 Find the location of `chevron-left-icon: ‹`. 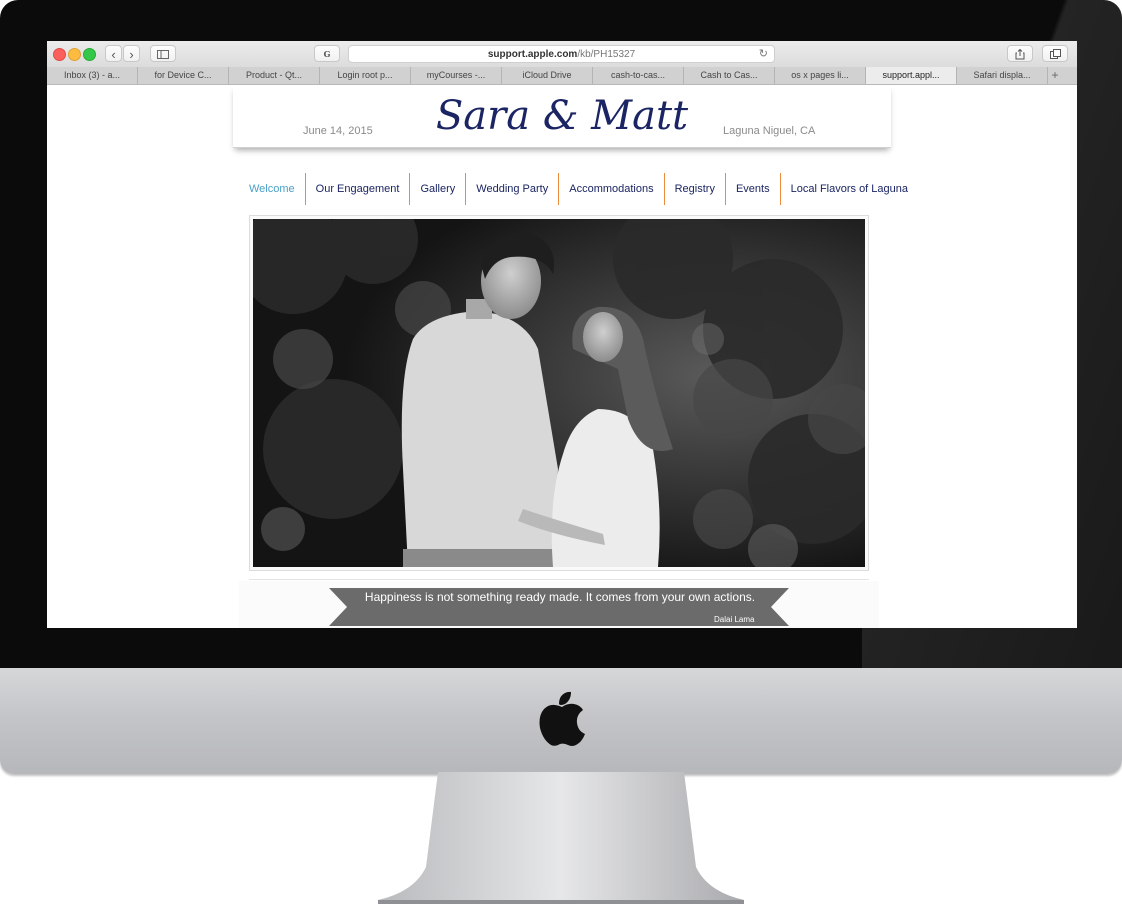

chevron-left-icon: ‹ is located at coordinates (113, 54).